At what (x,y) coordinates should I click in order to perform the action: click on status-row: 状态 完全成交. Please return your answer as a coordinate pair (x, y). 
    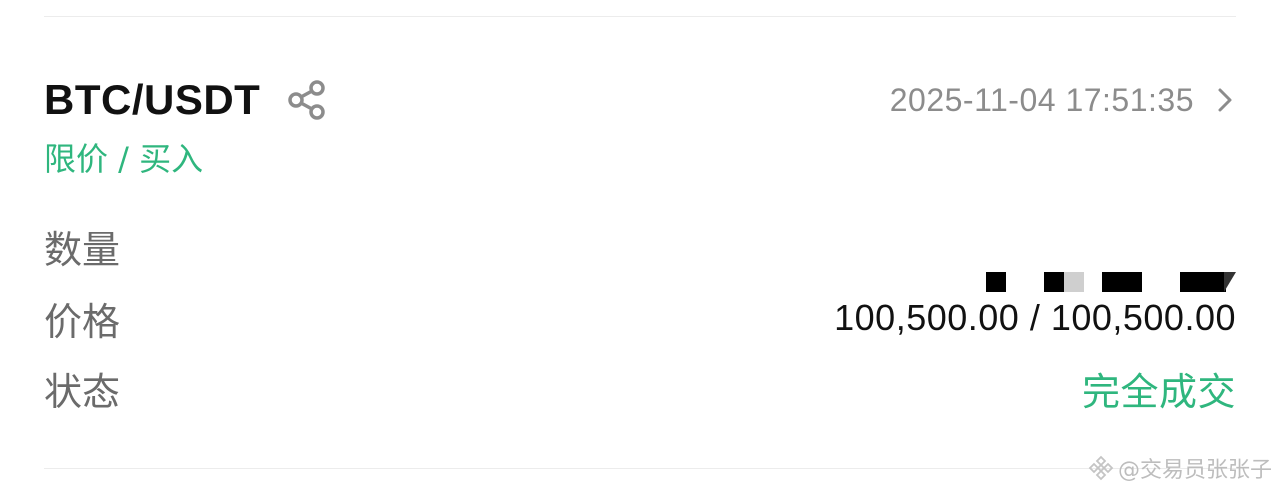
    Looking at the image, I should click on (640, 388).